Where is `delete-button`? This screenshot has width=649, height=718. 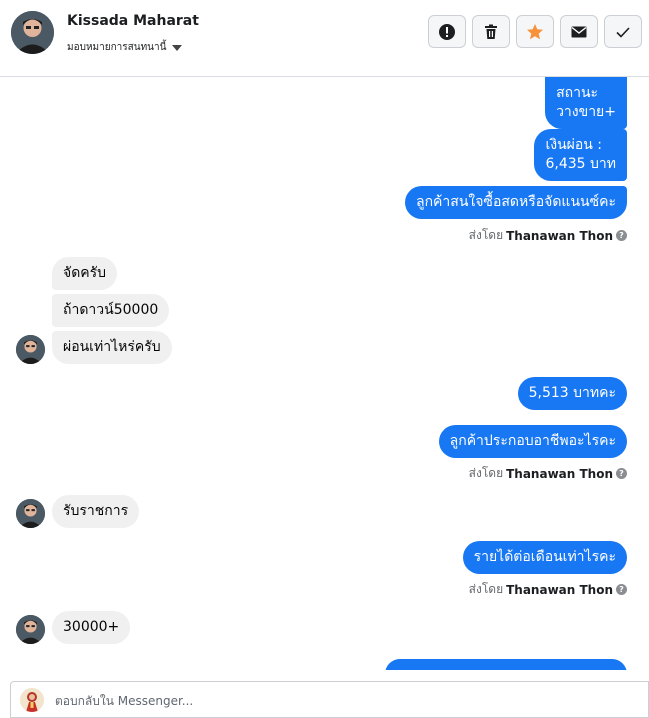
delete-button is located at coordinates (491, 31).